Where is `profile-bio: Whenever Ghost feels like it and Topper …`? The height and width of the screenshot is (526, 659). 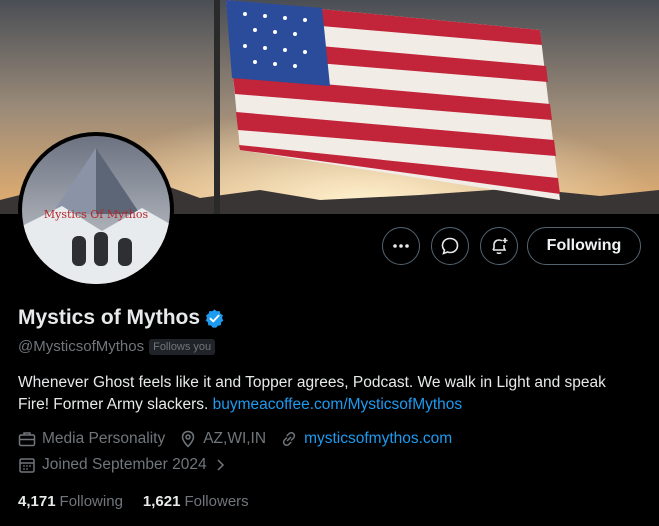 profile-bio: Whenever Ghost feels like it and Topper … is located at coordinates (328, 394).